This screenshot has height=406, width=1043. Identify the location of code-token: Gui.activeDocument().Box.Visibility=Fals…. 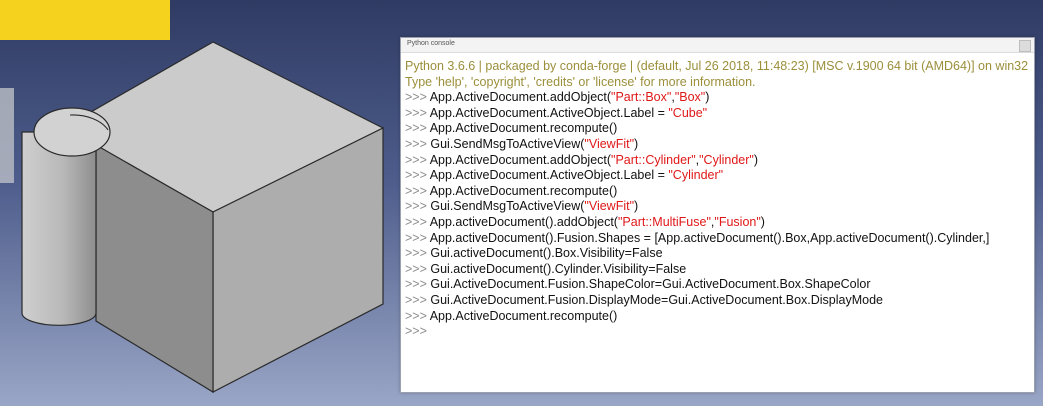
(546, 253).